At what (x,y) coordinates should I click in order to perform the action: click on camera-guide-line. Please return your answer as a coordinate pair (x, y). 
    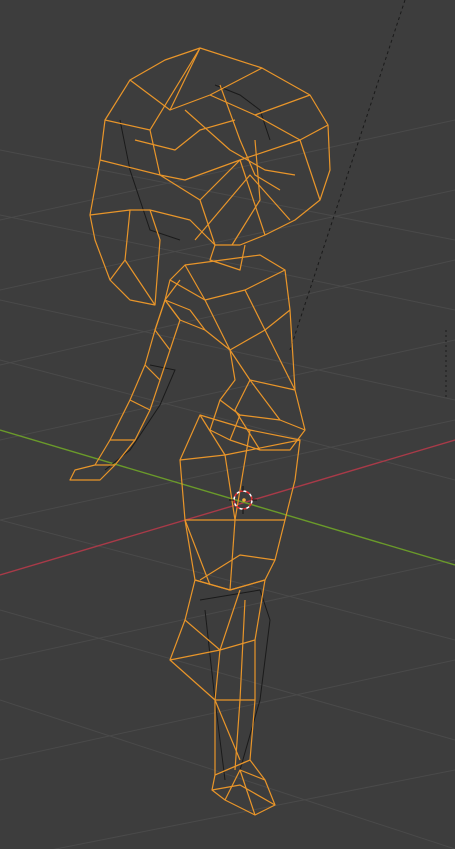
    Looking at the image, I should click on (347, 175).